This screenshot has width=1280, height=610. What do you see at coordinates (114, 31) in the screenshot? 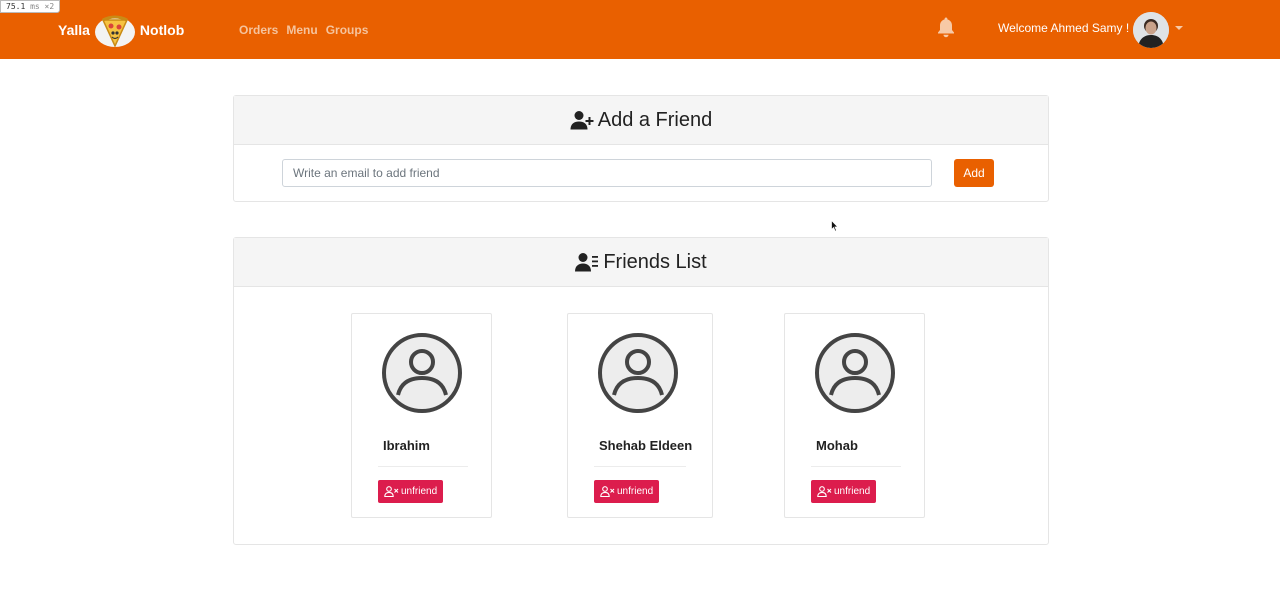
I see `pizza-logo-icon` at bounding box center [114, 31].